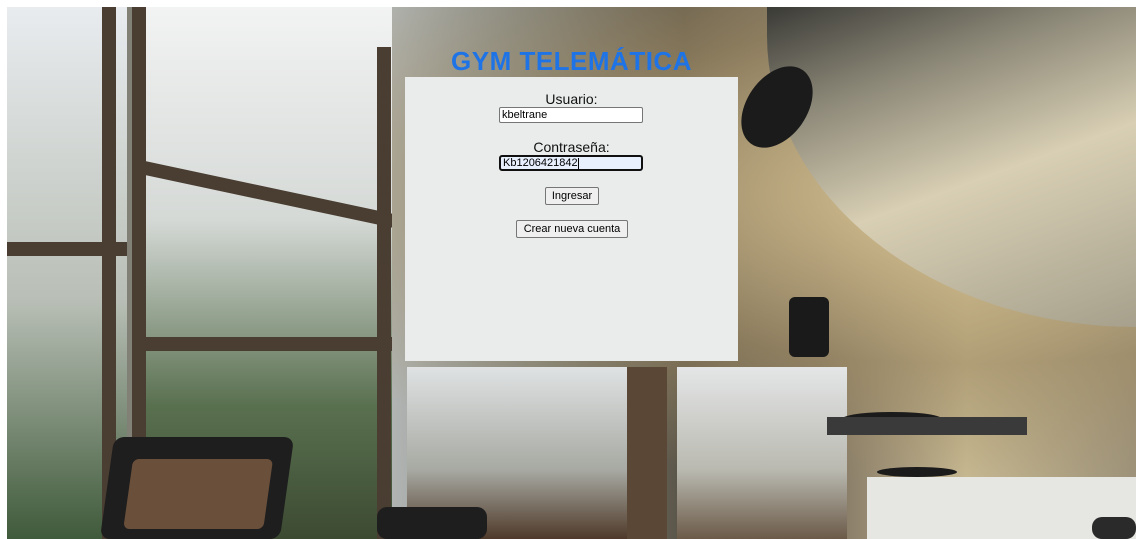  I want to click on speaker-icon, so click(809, 327).